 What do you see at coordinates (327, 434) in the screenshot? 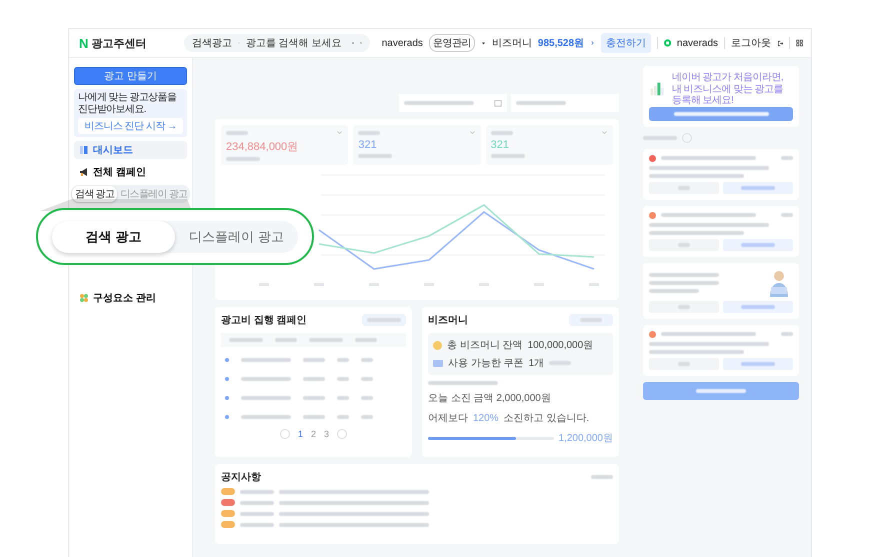
I see `page-link: 3` at bounding box center [327, 434].